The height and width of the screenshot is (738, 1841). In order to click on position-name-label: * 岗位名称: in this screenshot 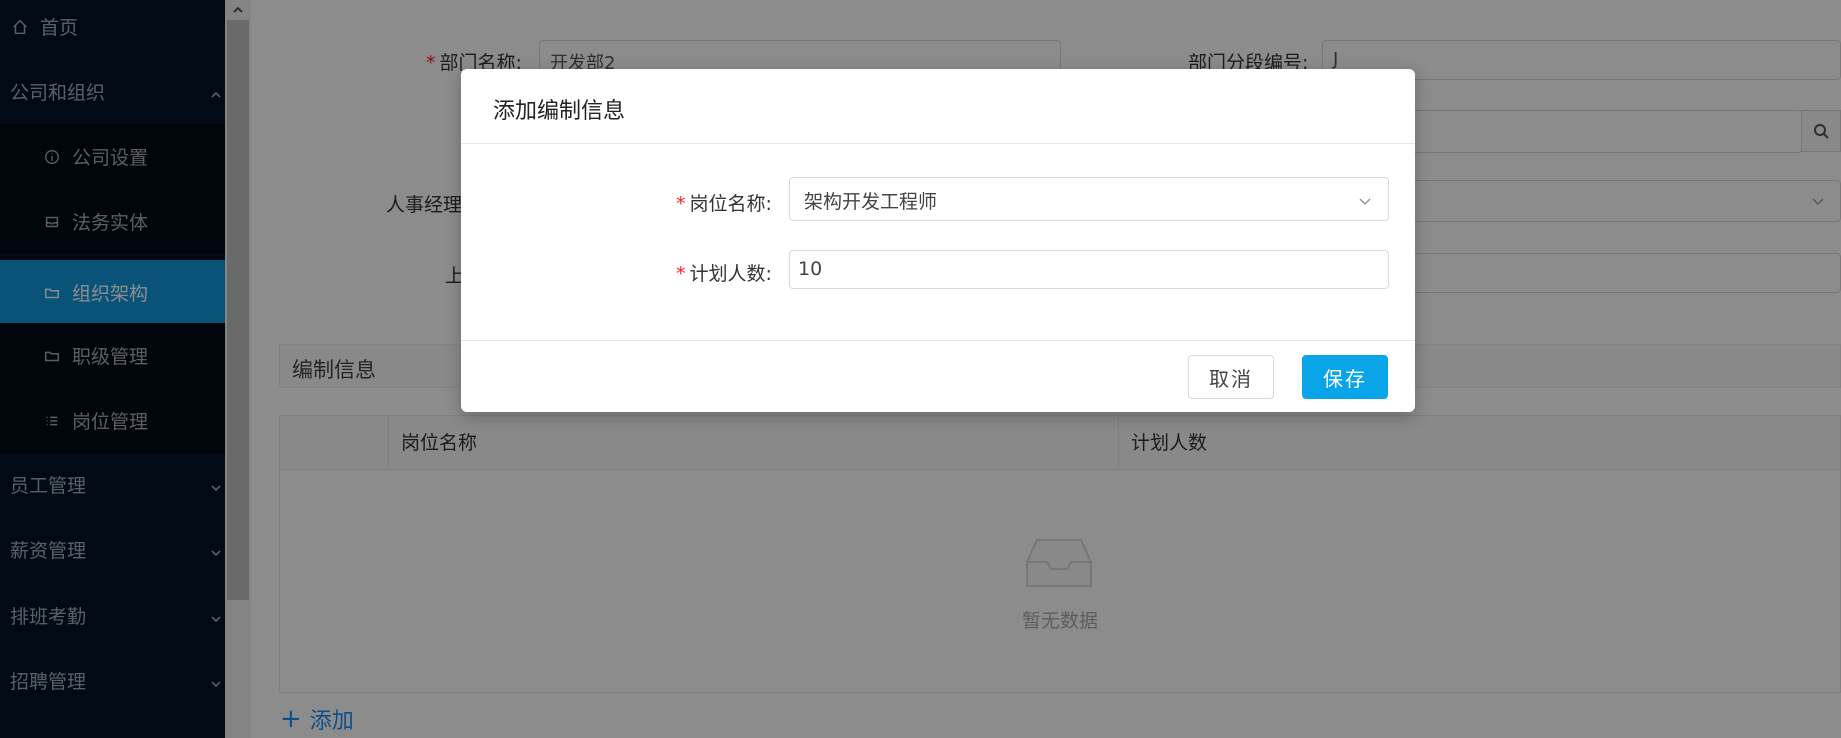, I will do `click(724, 204)`.